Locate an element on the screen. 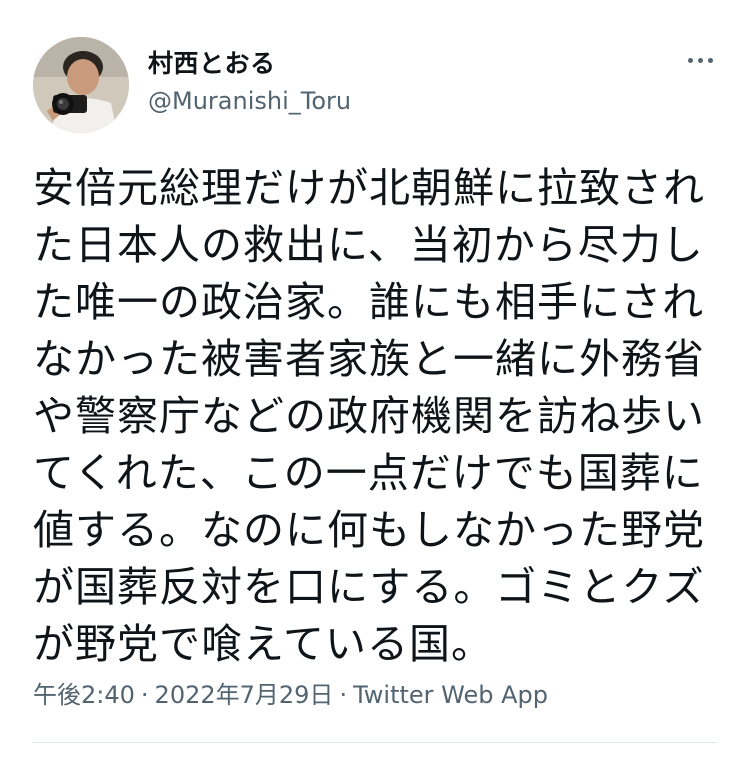 This screenshot has height=760, width=750. tweet-text-line: た唯一の政治家。誰にも相手にされ is located at coordinates (369, 302).